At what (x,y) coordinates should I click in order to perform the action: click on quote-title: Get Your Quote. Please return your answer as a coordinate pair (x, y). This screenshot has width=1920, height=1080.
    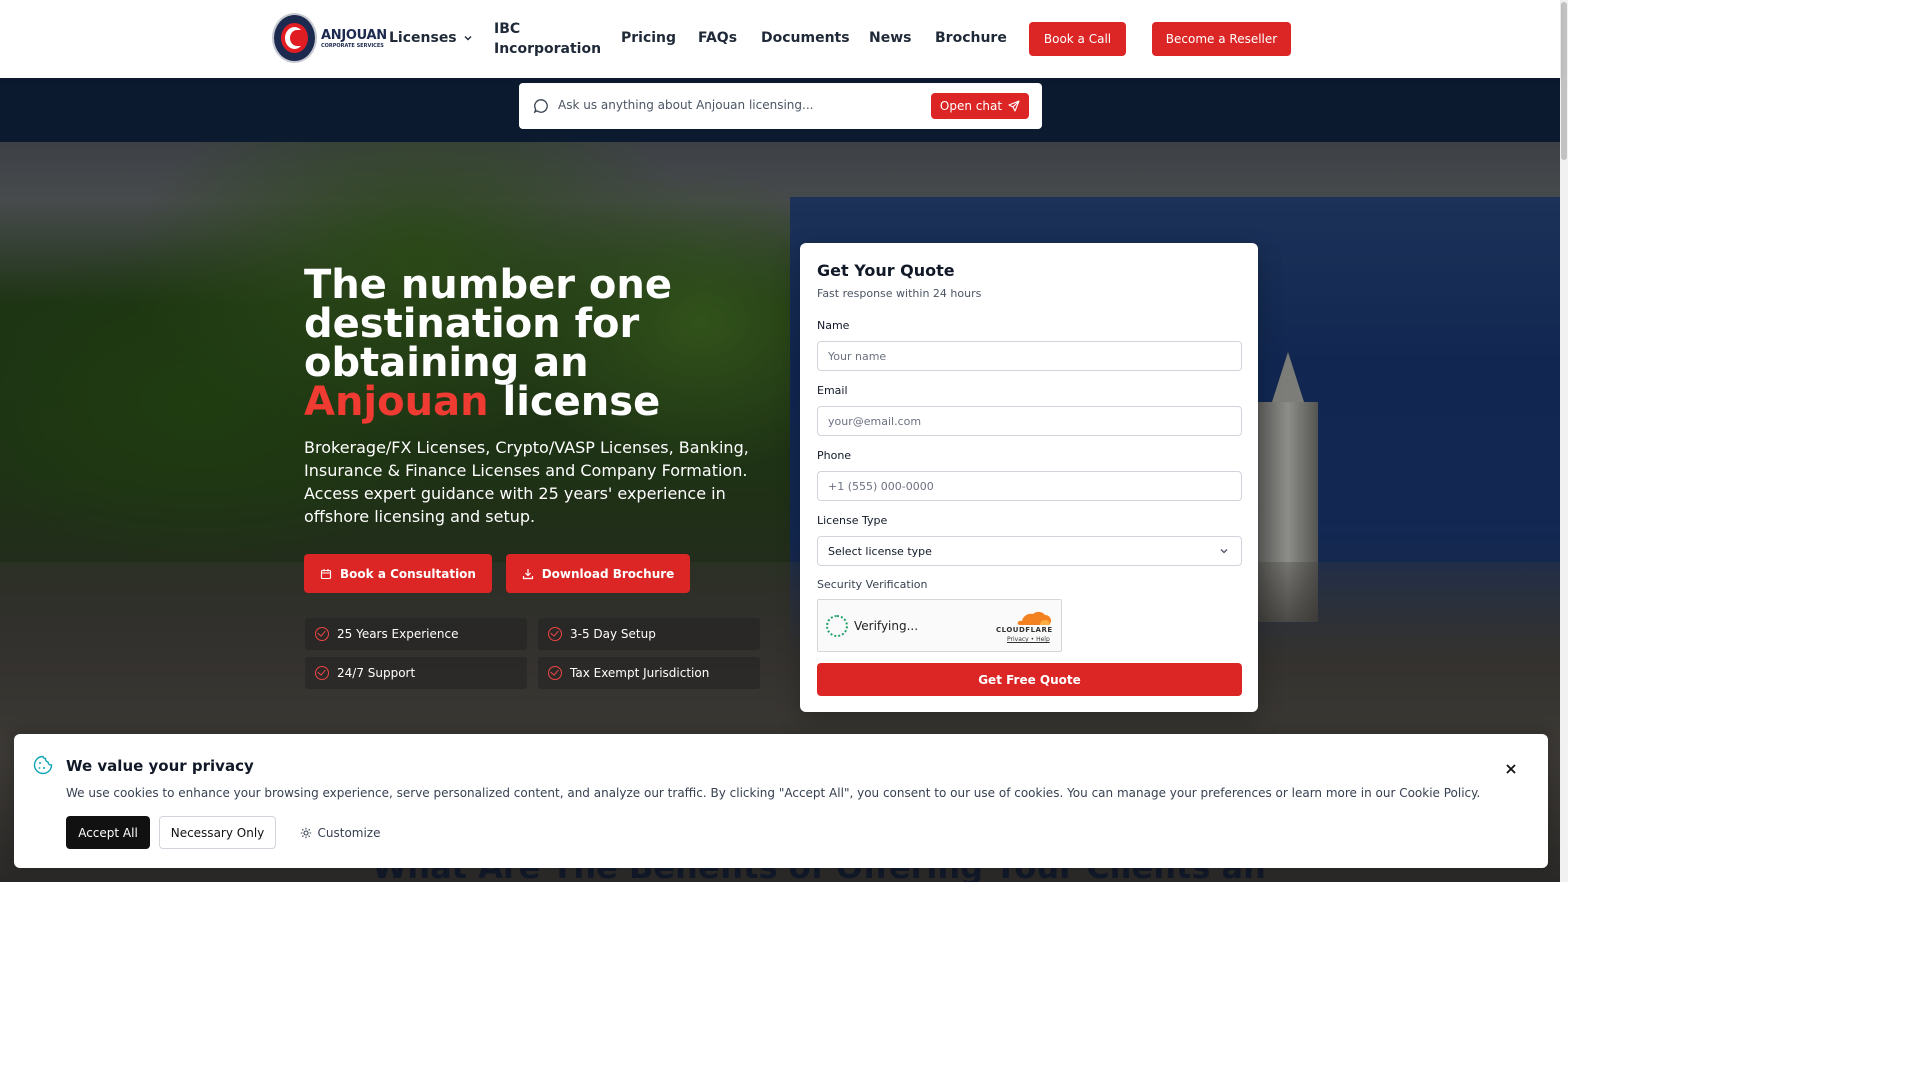
    Looking at the image, I should click on (886, 270).